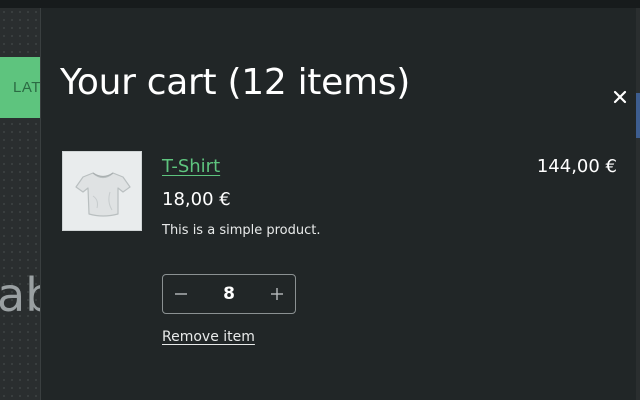 This screenshot has height=400, width=640. I want to click on decrease-quantity-button, so click(181, 294).